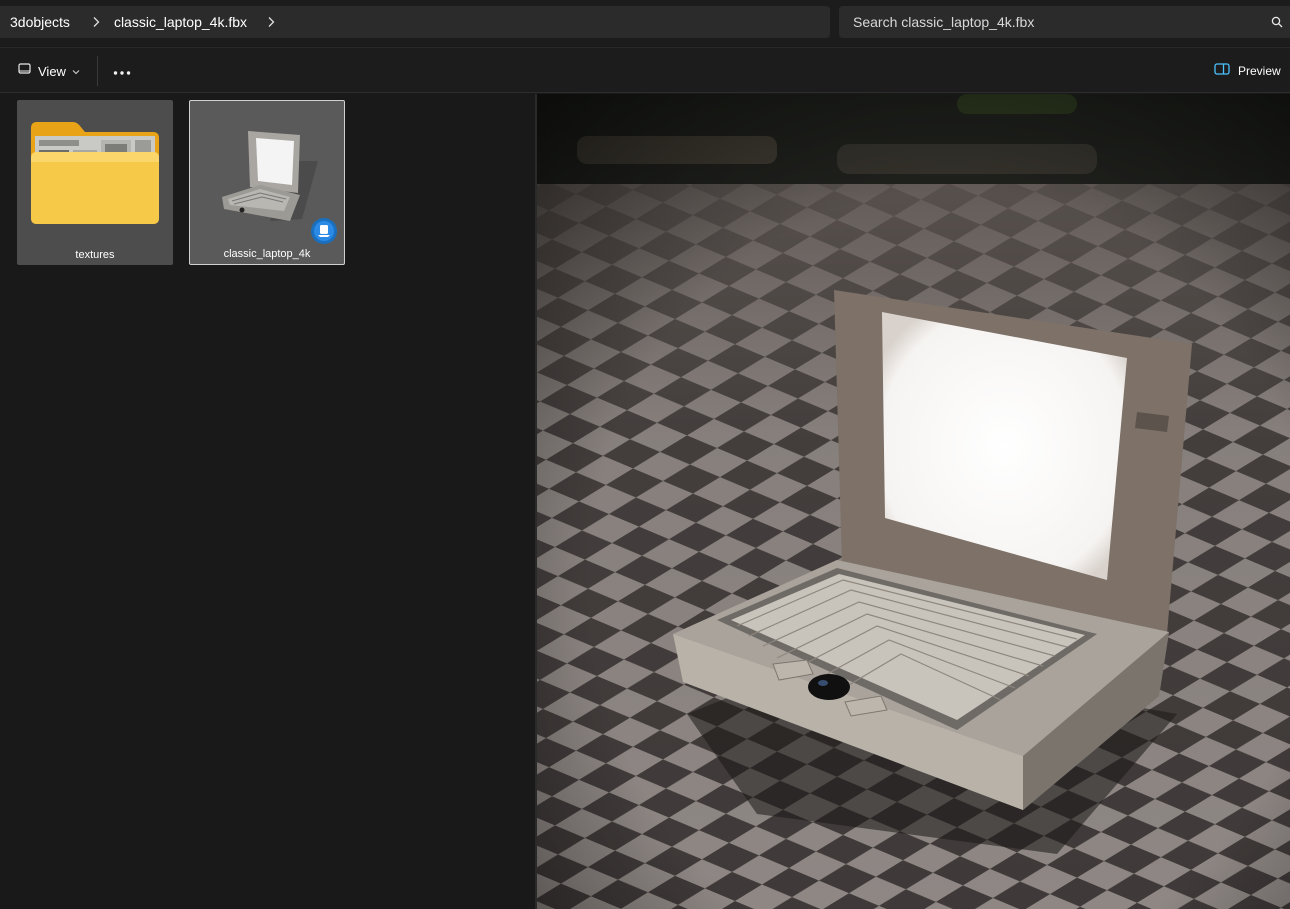 The width and height of the screenshot is (1290, 909). I want to click on preview-button-label: Preview, so click(1259, 71).